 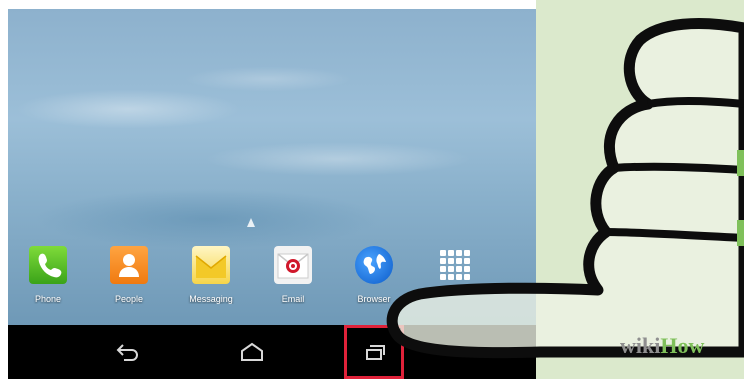 I want to click on watermark-part2: How, so click(x=682, y=345).